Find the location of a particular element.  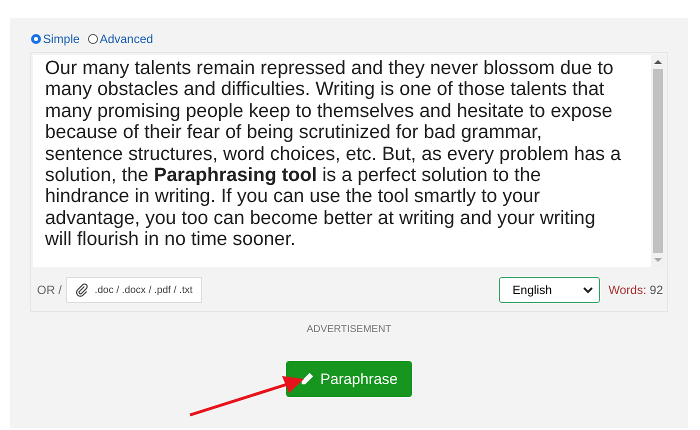

paperclip-icon is located at coordinates (81, 290).